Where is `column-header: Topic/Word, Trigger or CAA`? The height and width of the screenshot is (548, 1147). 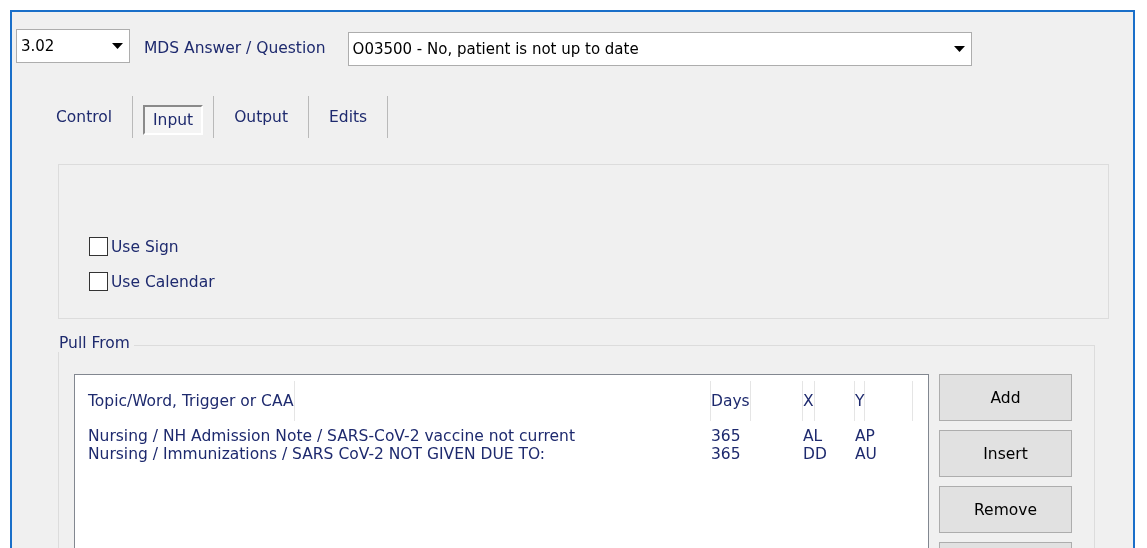
column-header: Topic/Word, Trigger or CAA is located at coordinates (191, 401).